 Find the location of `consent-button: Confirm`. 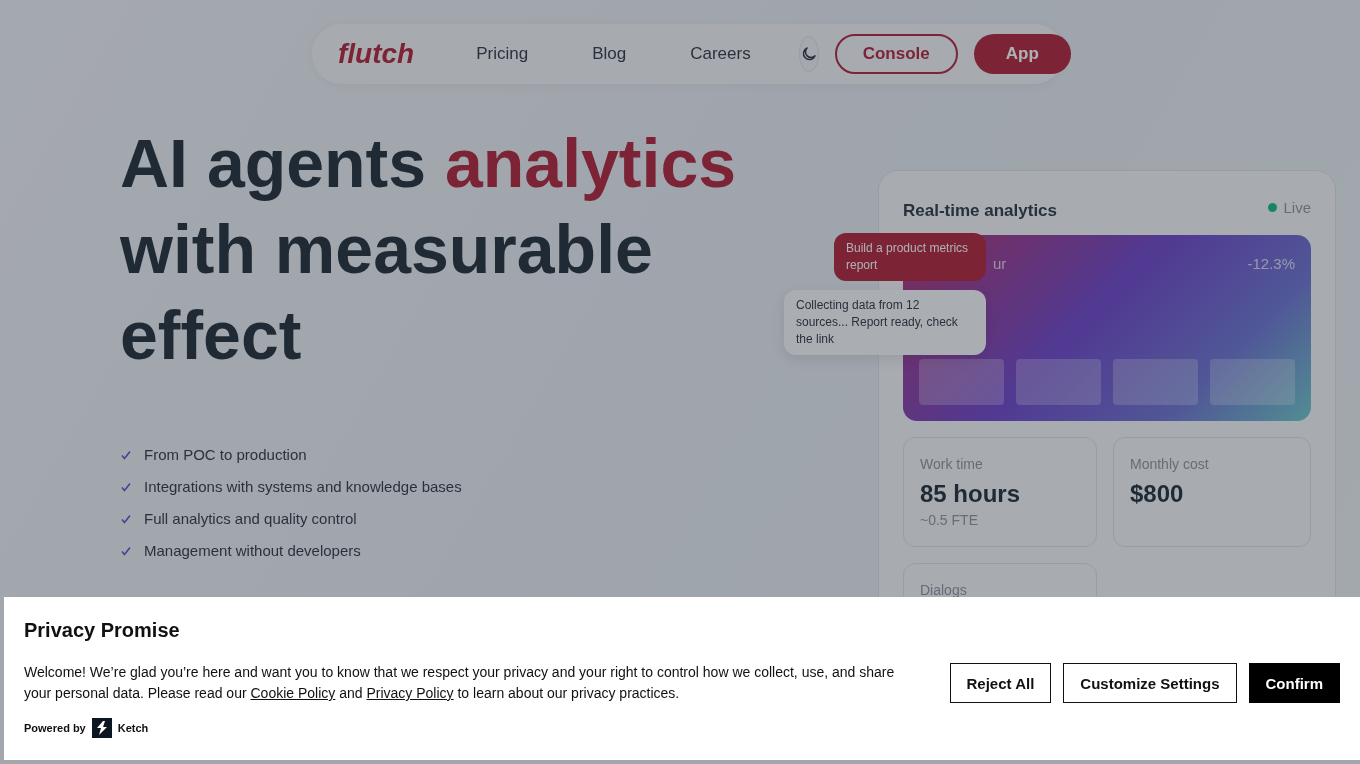

consent-button: Confirm is located at coordinates (1294, 683).